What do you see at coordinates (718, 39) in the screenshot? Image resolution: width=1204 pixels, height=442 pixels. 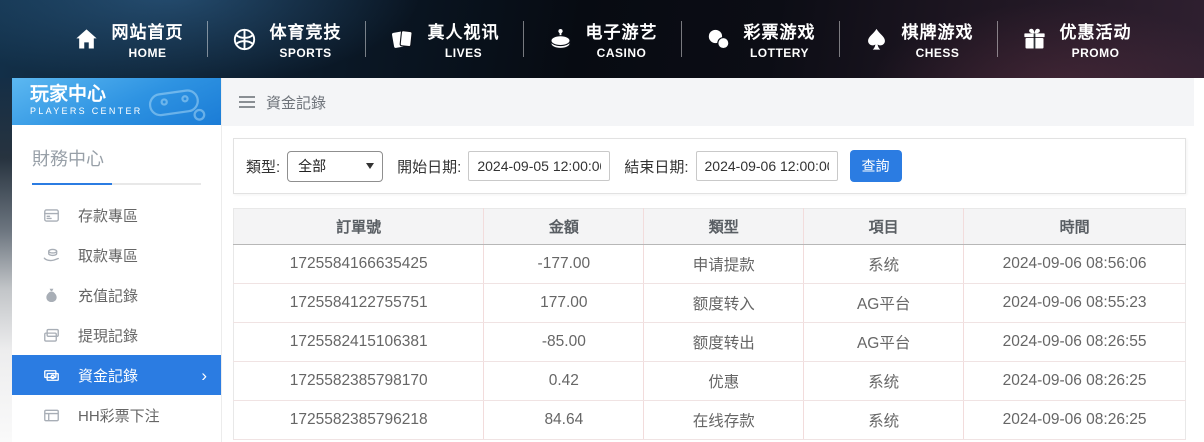 I see `lottery-icon` at bounding box center [718, 39].